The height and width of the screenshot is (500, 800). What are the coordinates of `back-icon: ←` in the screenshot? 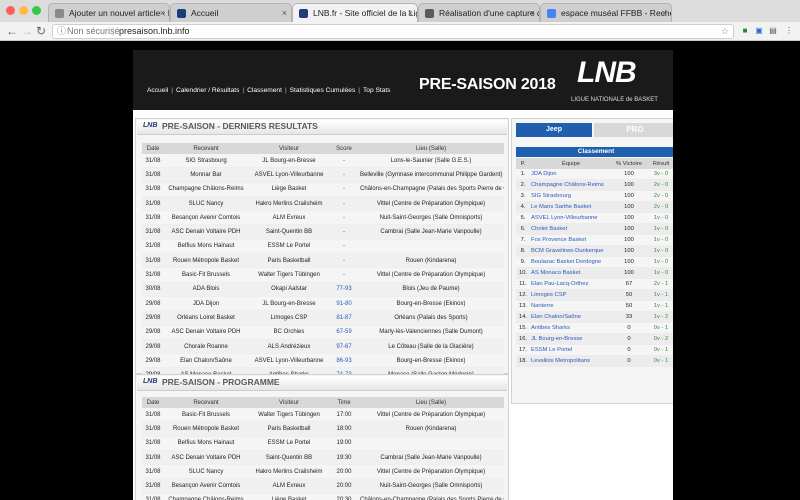 It's located at (12, 31).